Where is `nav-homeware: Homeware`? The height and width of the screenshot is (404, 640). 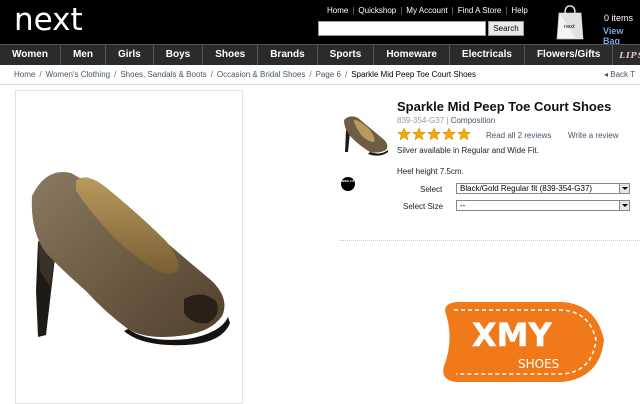
nav-homeware: Homeware is located at coordinates (412, 55).